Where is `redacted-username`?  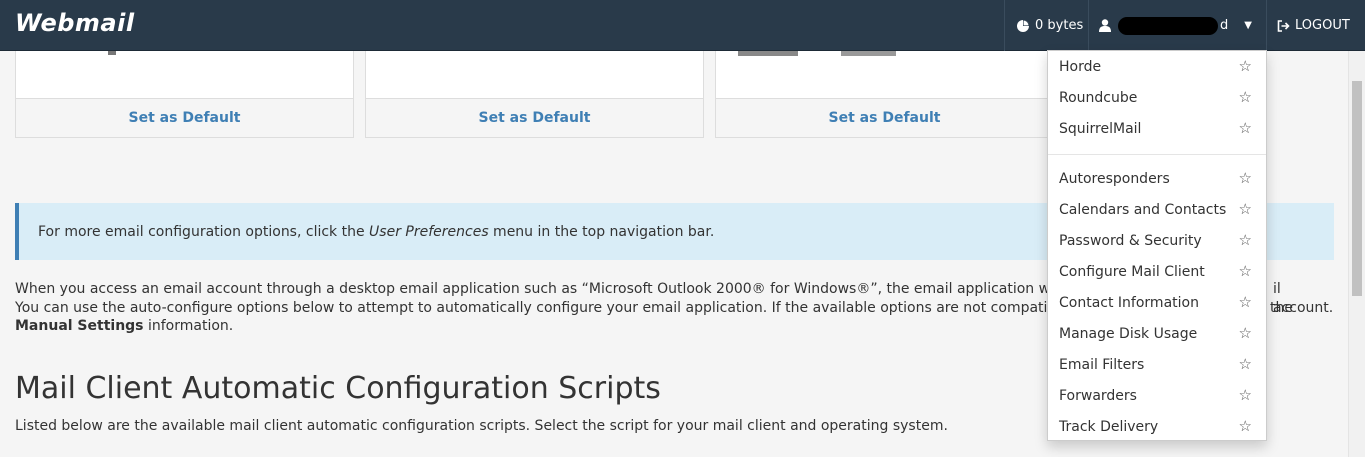 redacted-username is located at coordinates (1168, 25).